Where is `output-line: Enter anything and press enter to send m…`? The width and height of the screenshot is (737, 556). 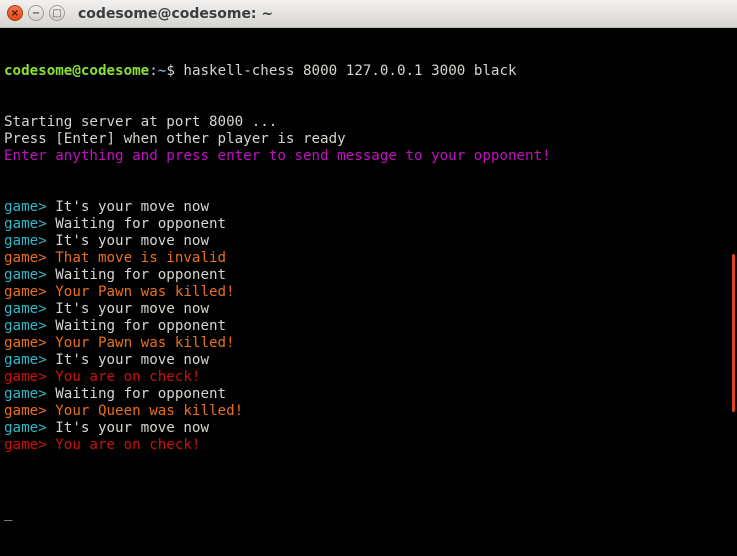
output-line: Enter anything and press enter to send m… is located at coordinates (277, 156).